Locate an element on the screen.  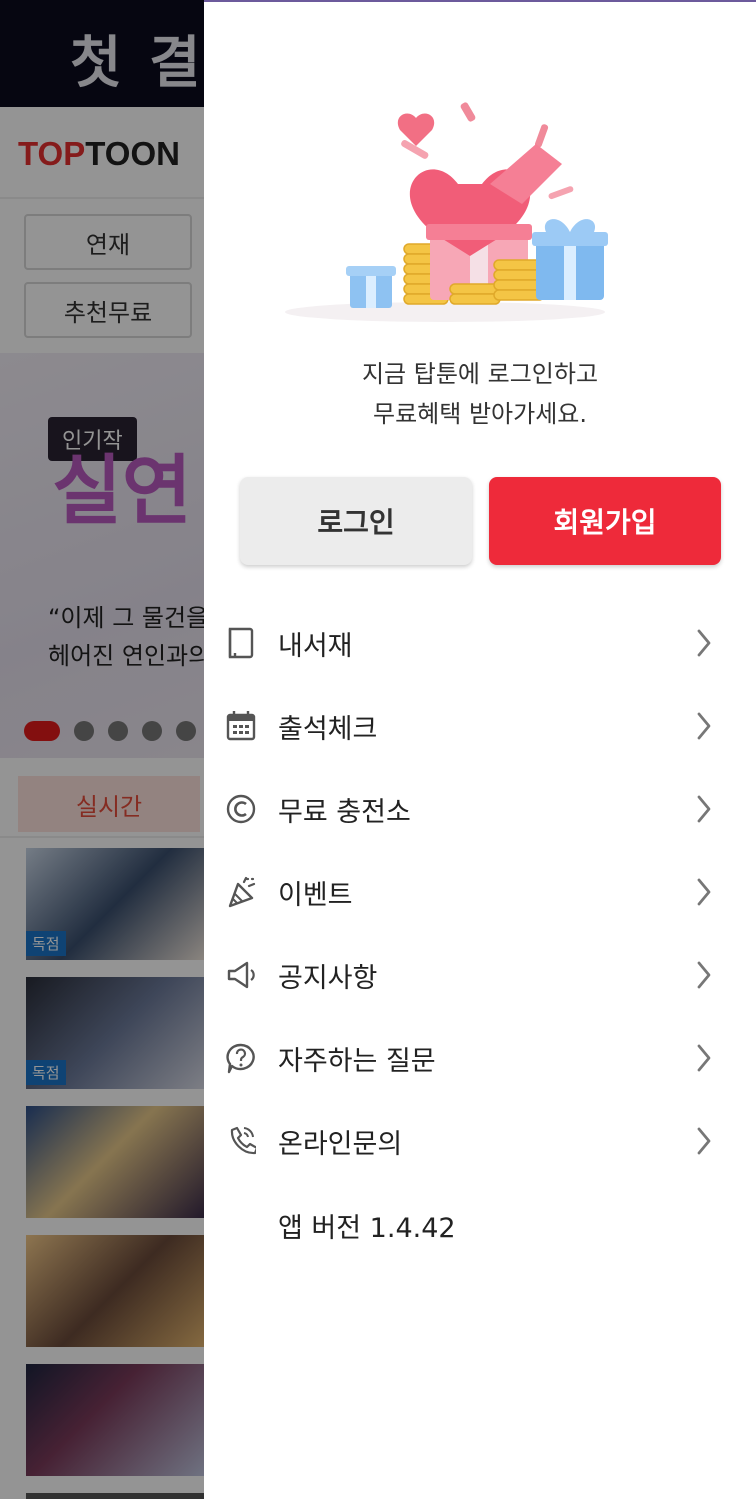
menu-item-notice: 공지사항 is located at coordinates (480, 975).